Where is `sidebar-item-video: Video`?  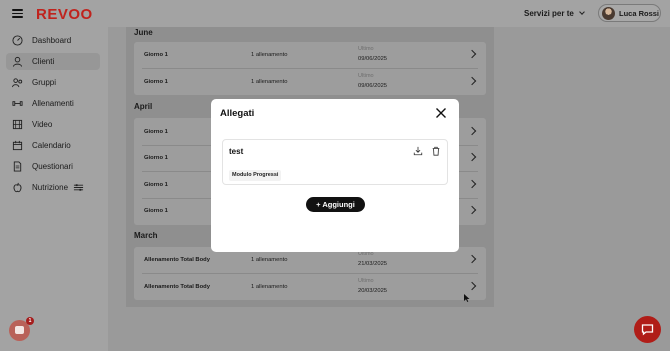 sidebar-item-video: Video is located at coordinates (53, 124).